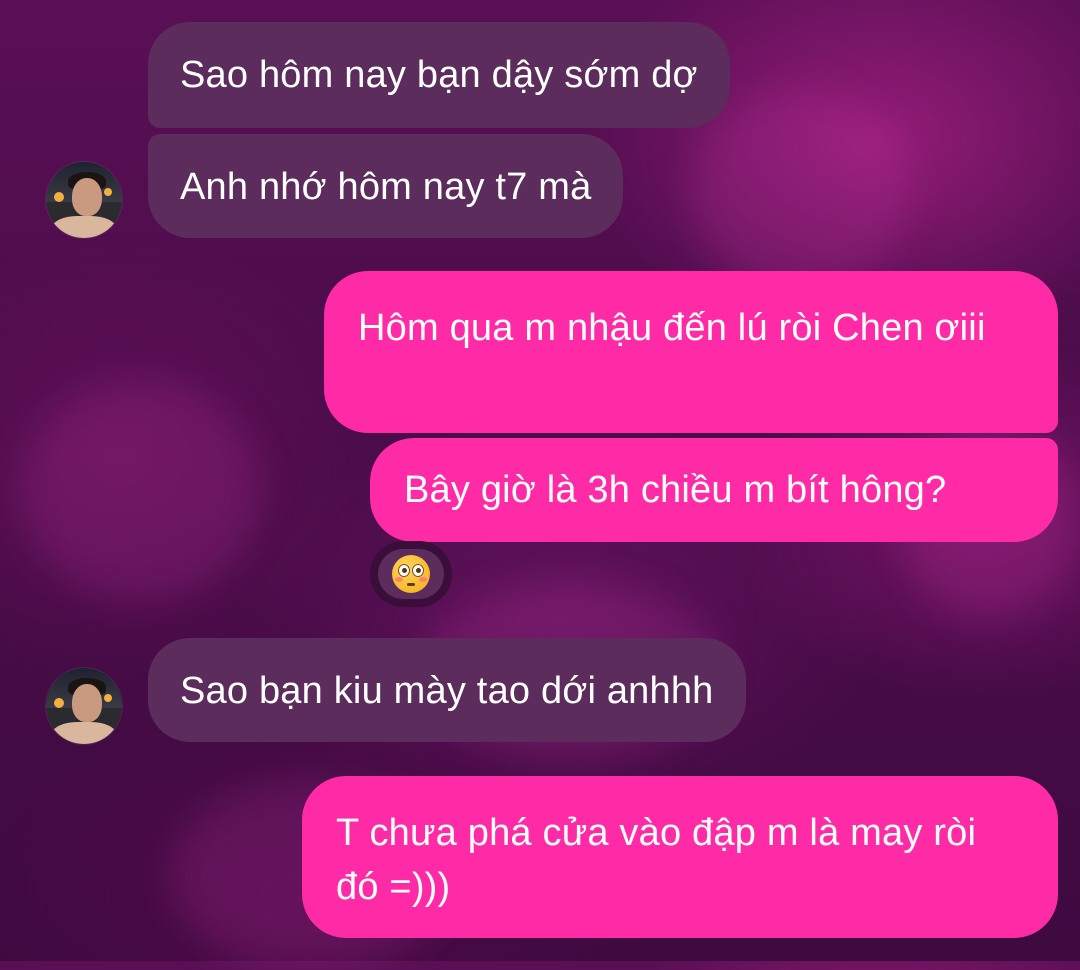 The image size is (1080, 970). I want to click on incoming-message-bubble: Sao hôm nay bạn dậy sớm dợ, so click(439, 75).